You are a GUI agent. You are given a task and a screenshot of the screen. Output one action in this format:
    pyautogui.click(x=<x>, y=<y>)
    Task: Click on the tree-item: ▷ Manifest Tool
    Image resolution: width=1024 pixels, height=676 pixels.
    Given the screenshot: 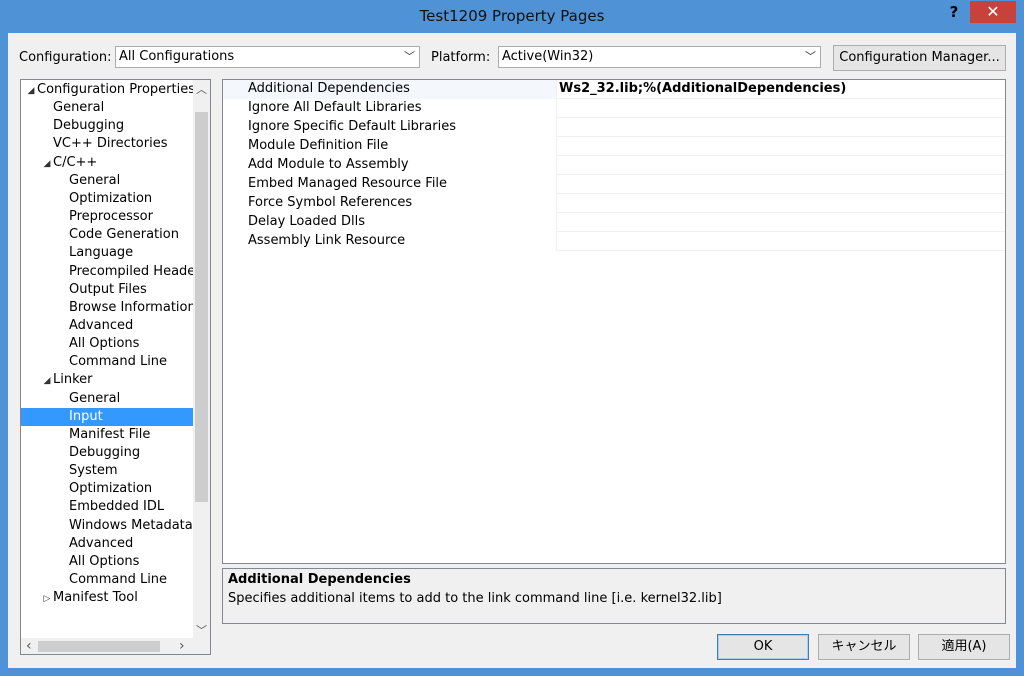 What is the action you would take?
    pyautogui.click(x=107, y=598)
    